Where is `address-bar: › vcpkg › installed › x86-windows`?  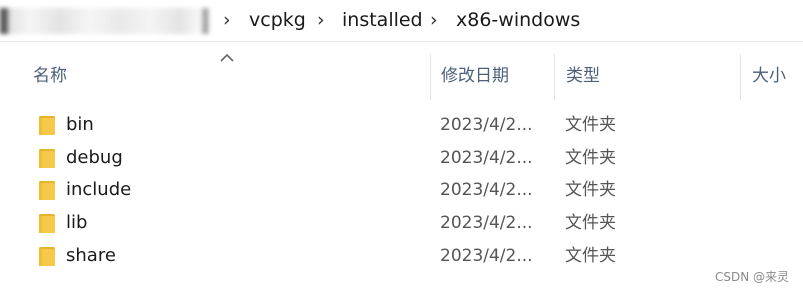 address-bar: › vcpkg › installed › x86-windows is located at coordinates (401, 21).